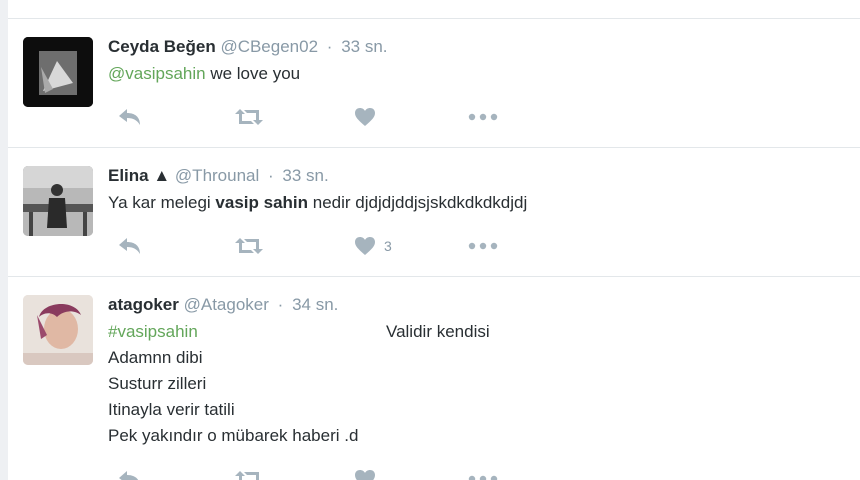 Image resolution: width=860 pixels, height=480 pixels. Describe the element at coordinates (420, 202) in the screenshot. I see `tweet-body: nedir djdjdjddjsjskdkdkdkdjdj` at that location.